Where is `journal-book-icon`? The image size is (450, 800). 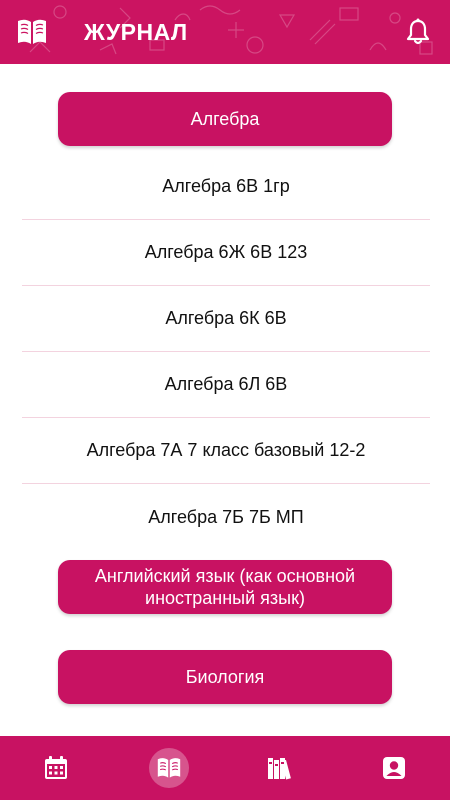
journal-book-icon is located at coordinates (168, 768).